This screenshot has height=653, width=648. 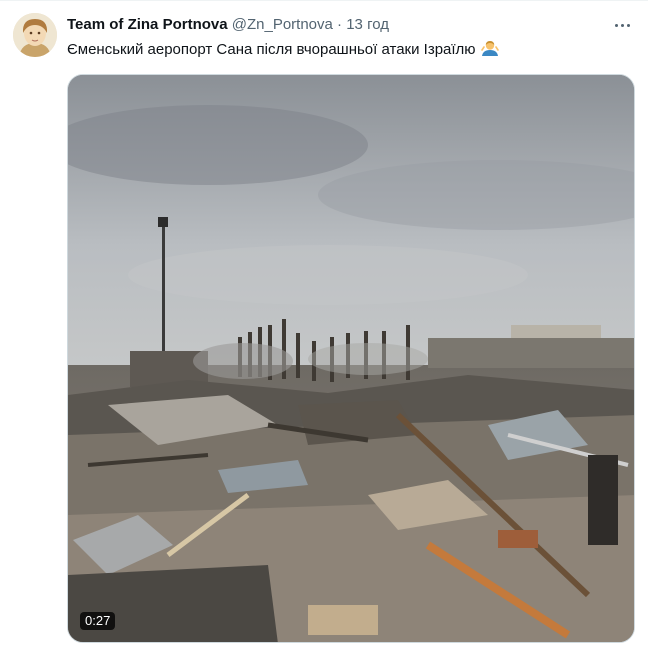 What do you see at coordinates (622, 25) in the screenshot?
I see `more-options-icon` at bounding box center [622, 25].